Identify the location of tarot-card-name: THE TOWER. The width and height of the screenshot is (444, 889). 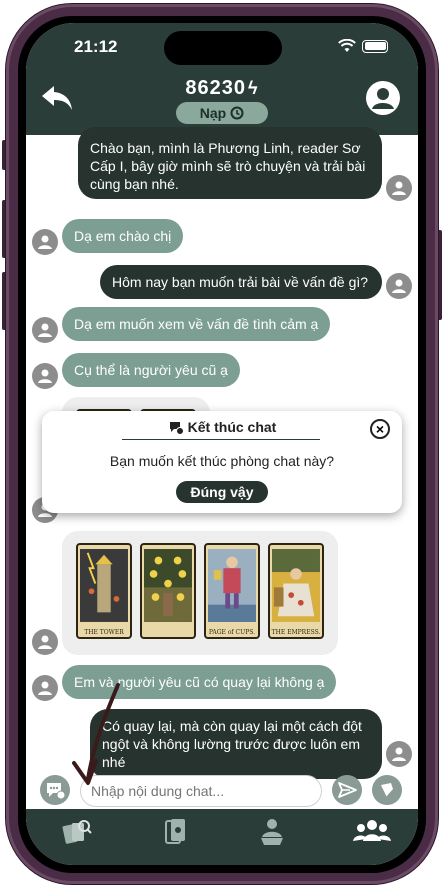
(104, 632).